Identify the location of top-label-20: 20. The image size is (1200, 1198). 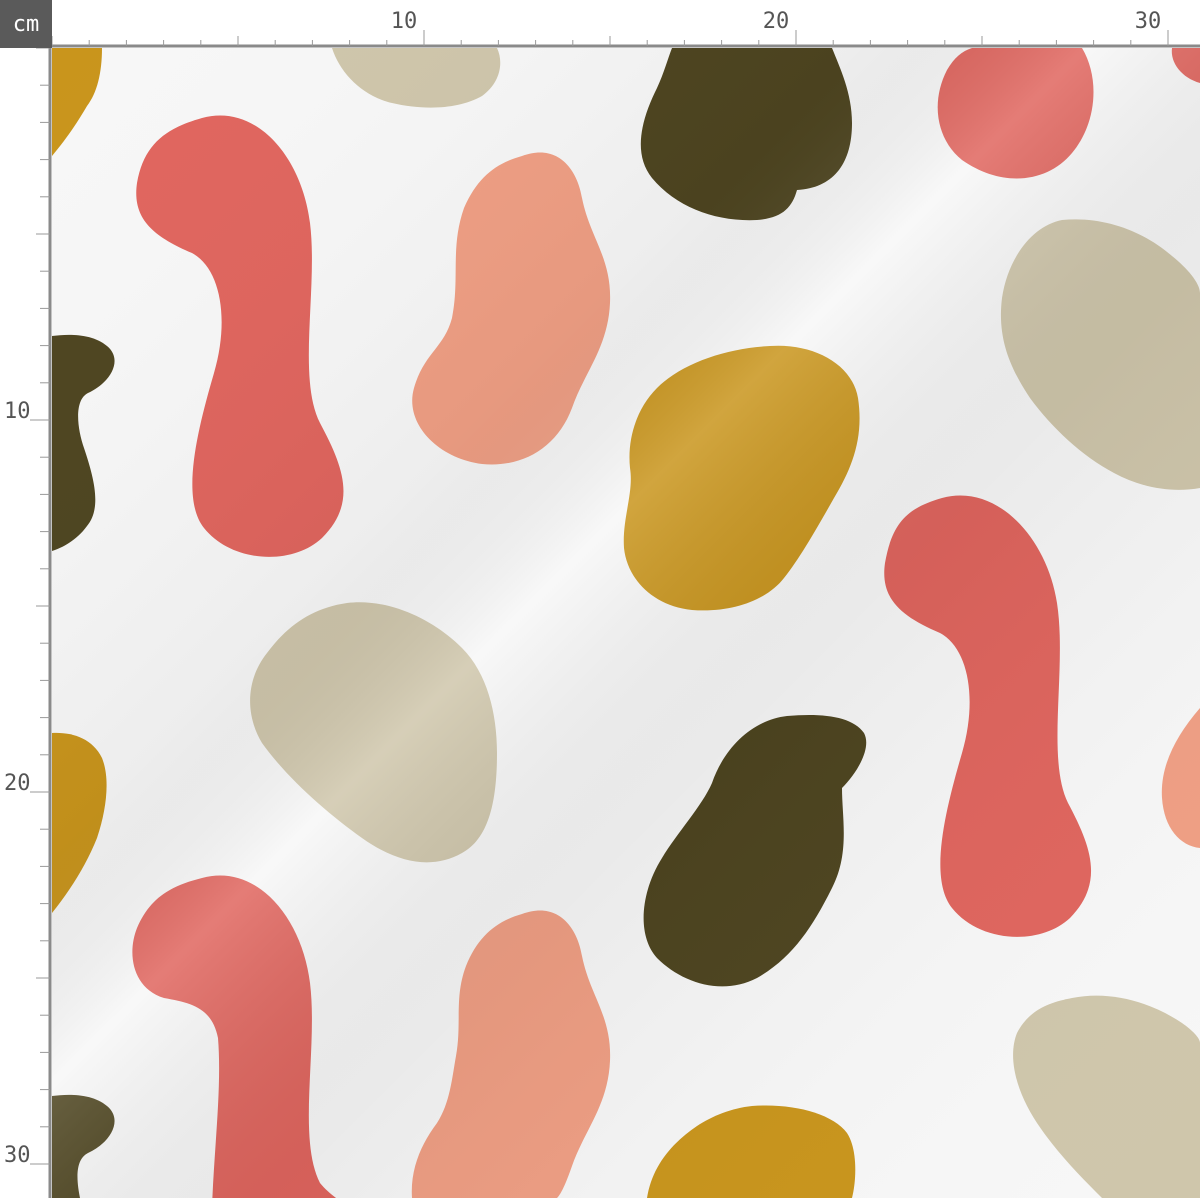
(776, 21).